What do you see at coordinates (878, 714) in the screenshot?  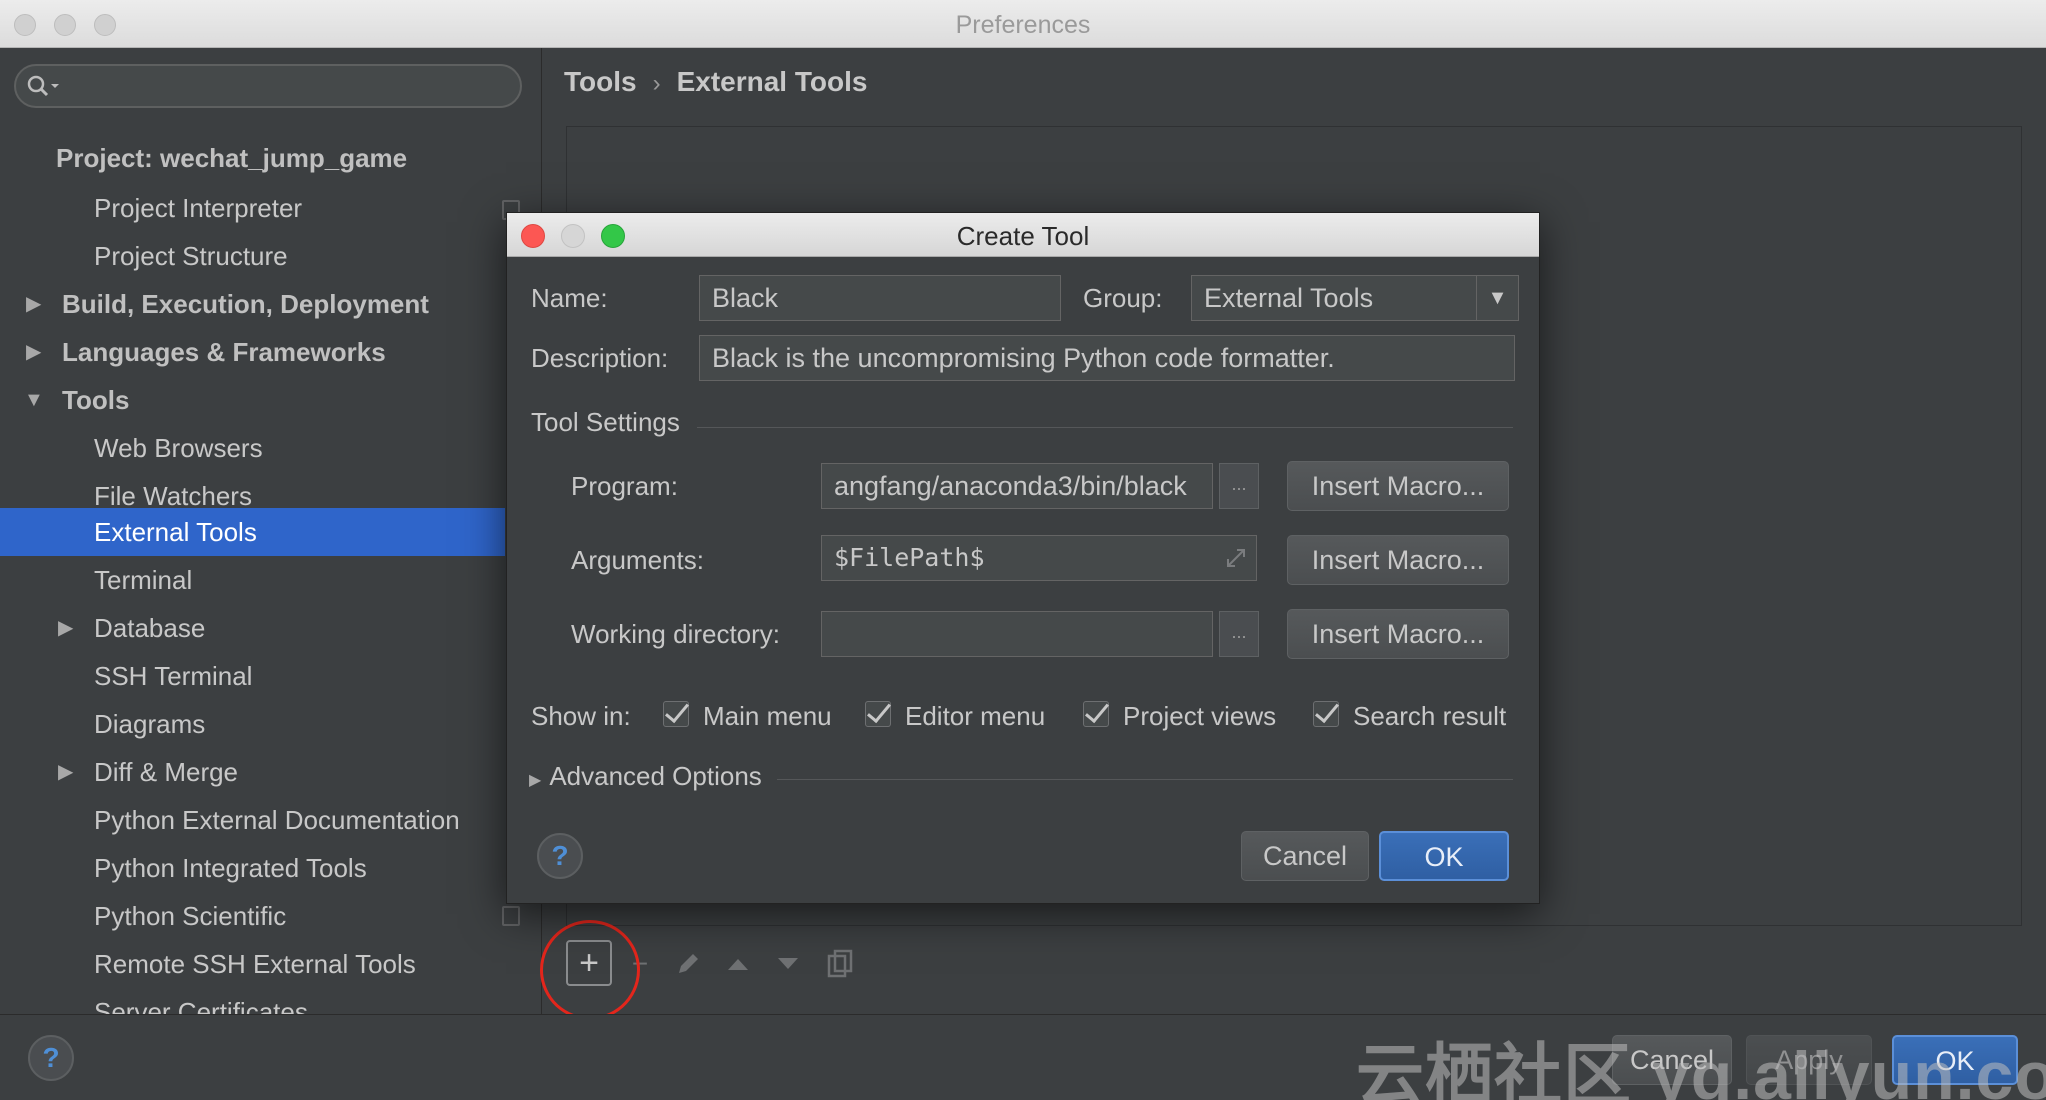 I see `editor-menu-checkbox` at bounding box center [878, 714].